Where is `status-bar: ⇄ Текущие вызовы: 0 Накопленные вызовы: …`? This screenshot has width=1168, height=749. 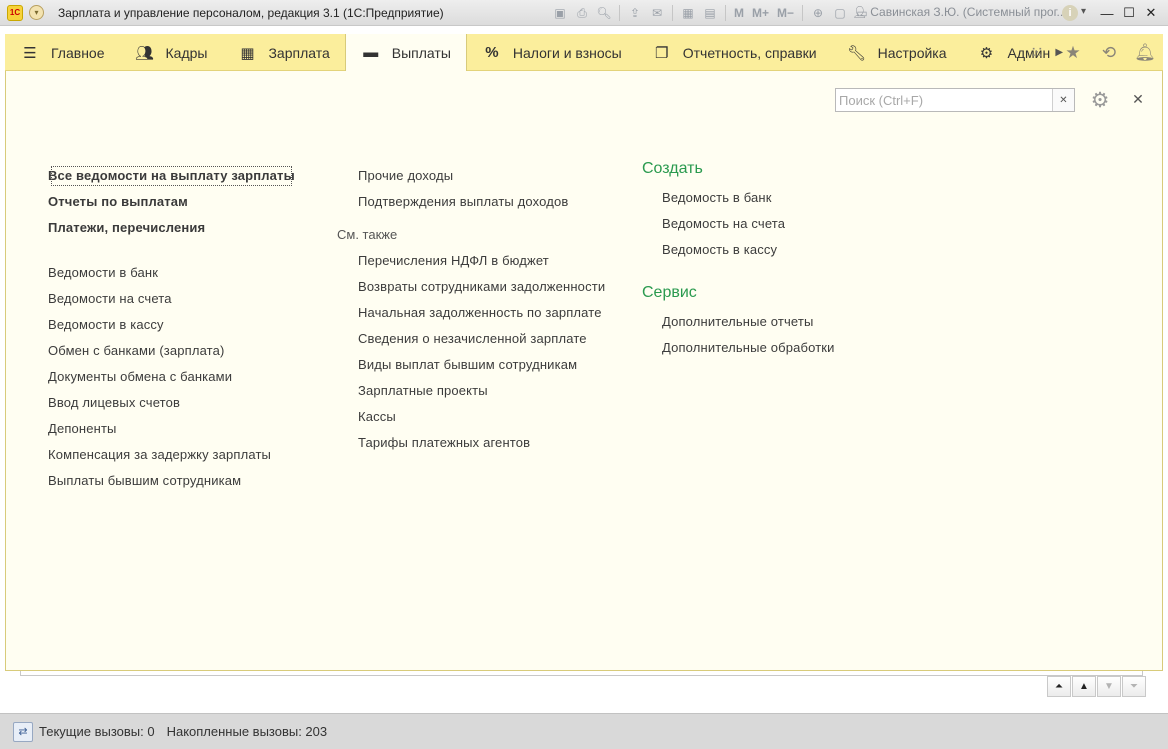
status-bar: ⇄ Текущие вызовы: 0 Накопленные вызовы: … is located at coordinates (584, 731).